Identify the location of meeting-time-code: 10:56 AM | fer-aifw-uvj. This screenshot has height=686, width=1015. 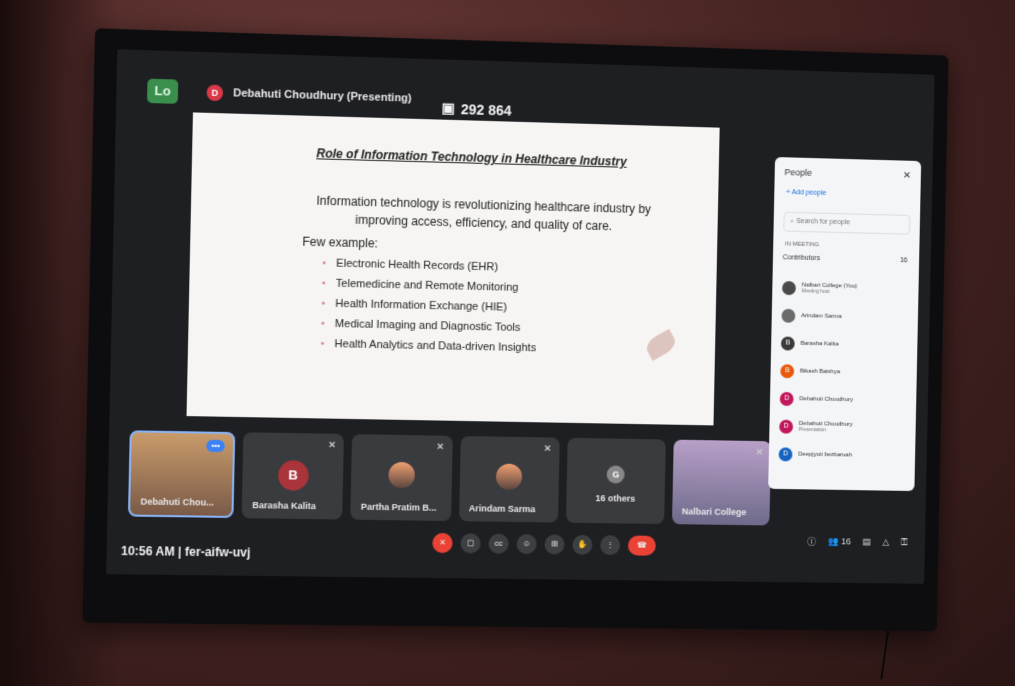
(186, 552).